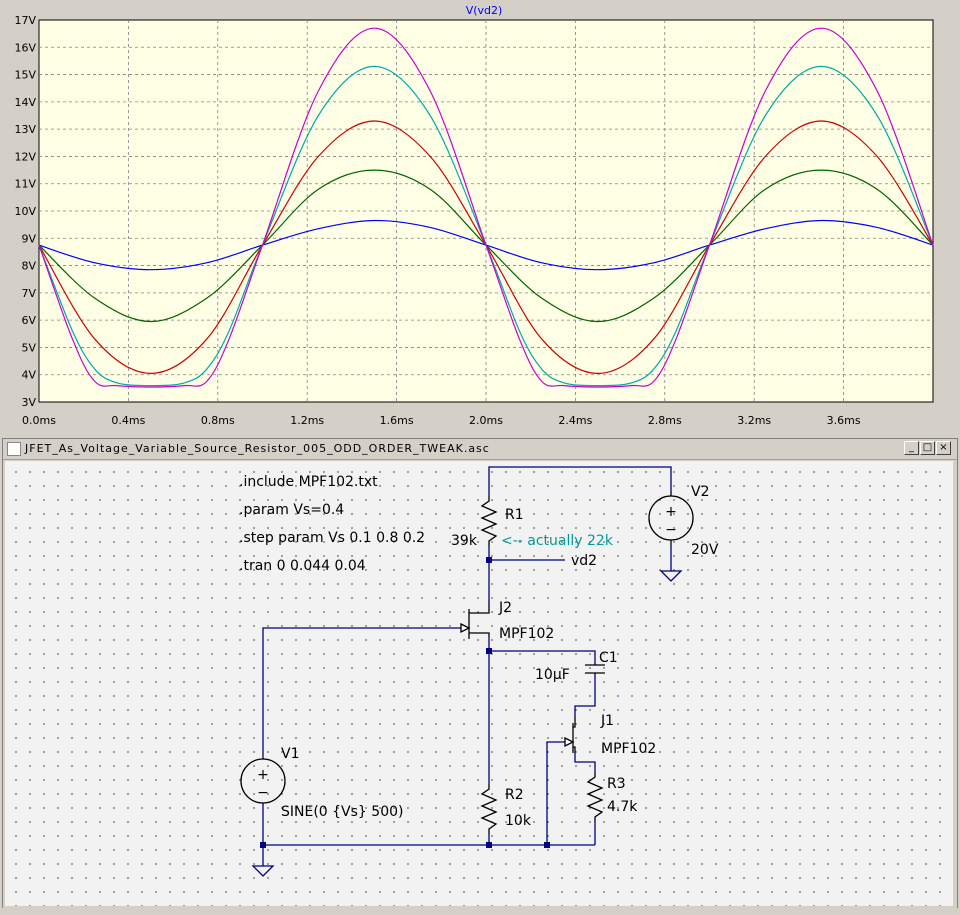 The image size is (960, 915). What do you see at coordinates (514, 515) in the screenshot?
I see `r1-name: R1` at bounding box center [514, 515].